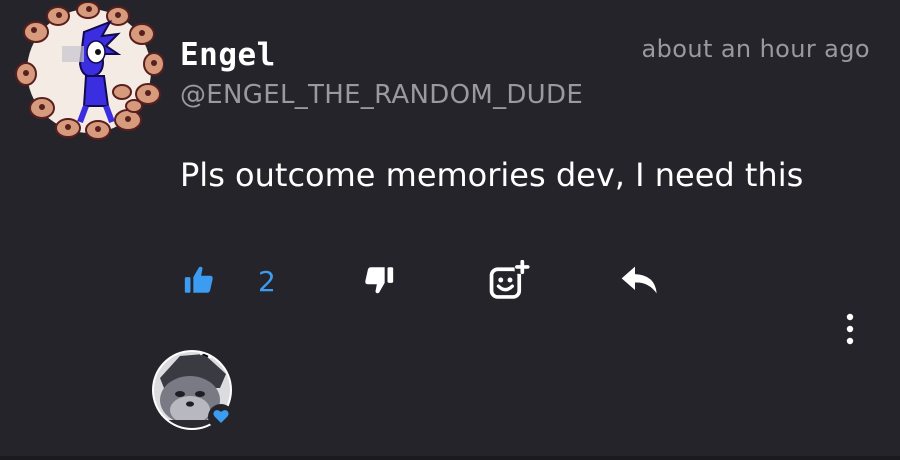 The width and height of the screenshot is (900, 460). What do you see at coordinates (850, 329) in the screenshot?
I see `more-options-button` at bounding box center [850, 329].